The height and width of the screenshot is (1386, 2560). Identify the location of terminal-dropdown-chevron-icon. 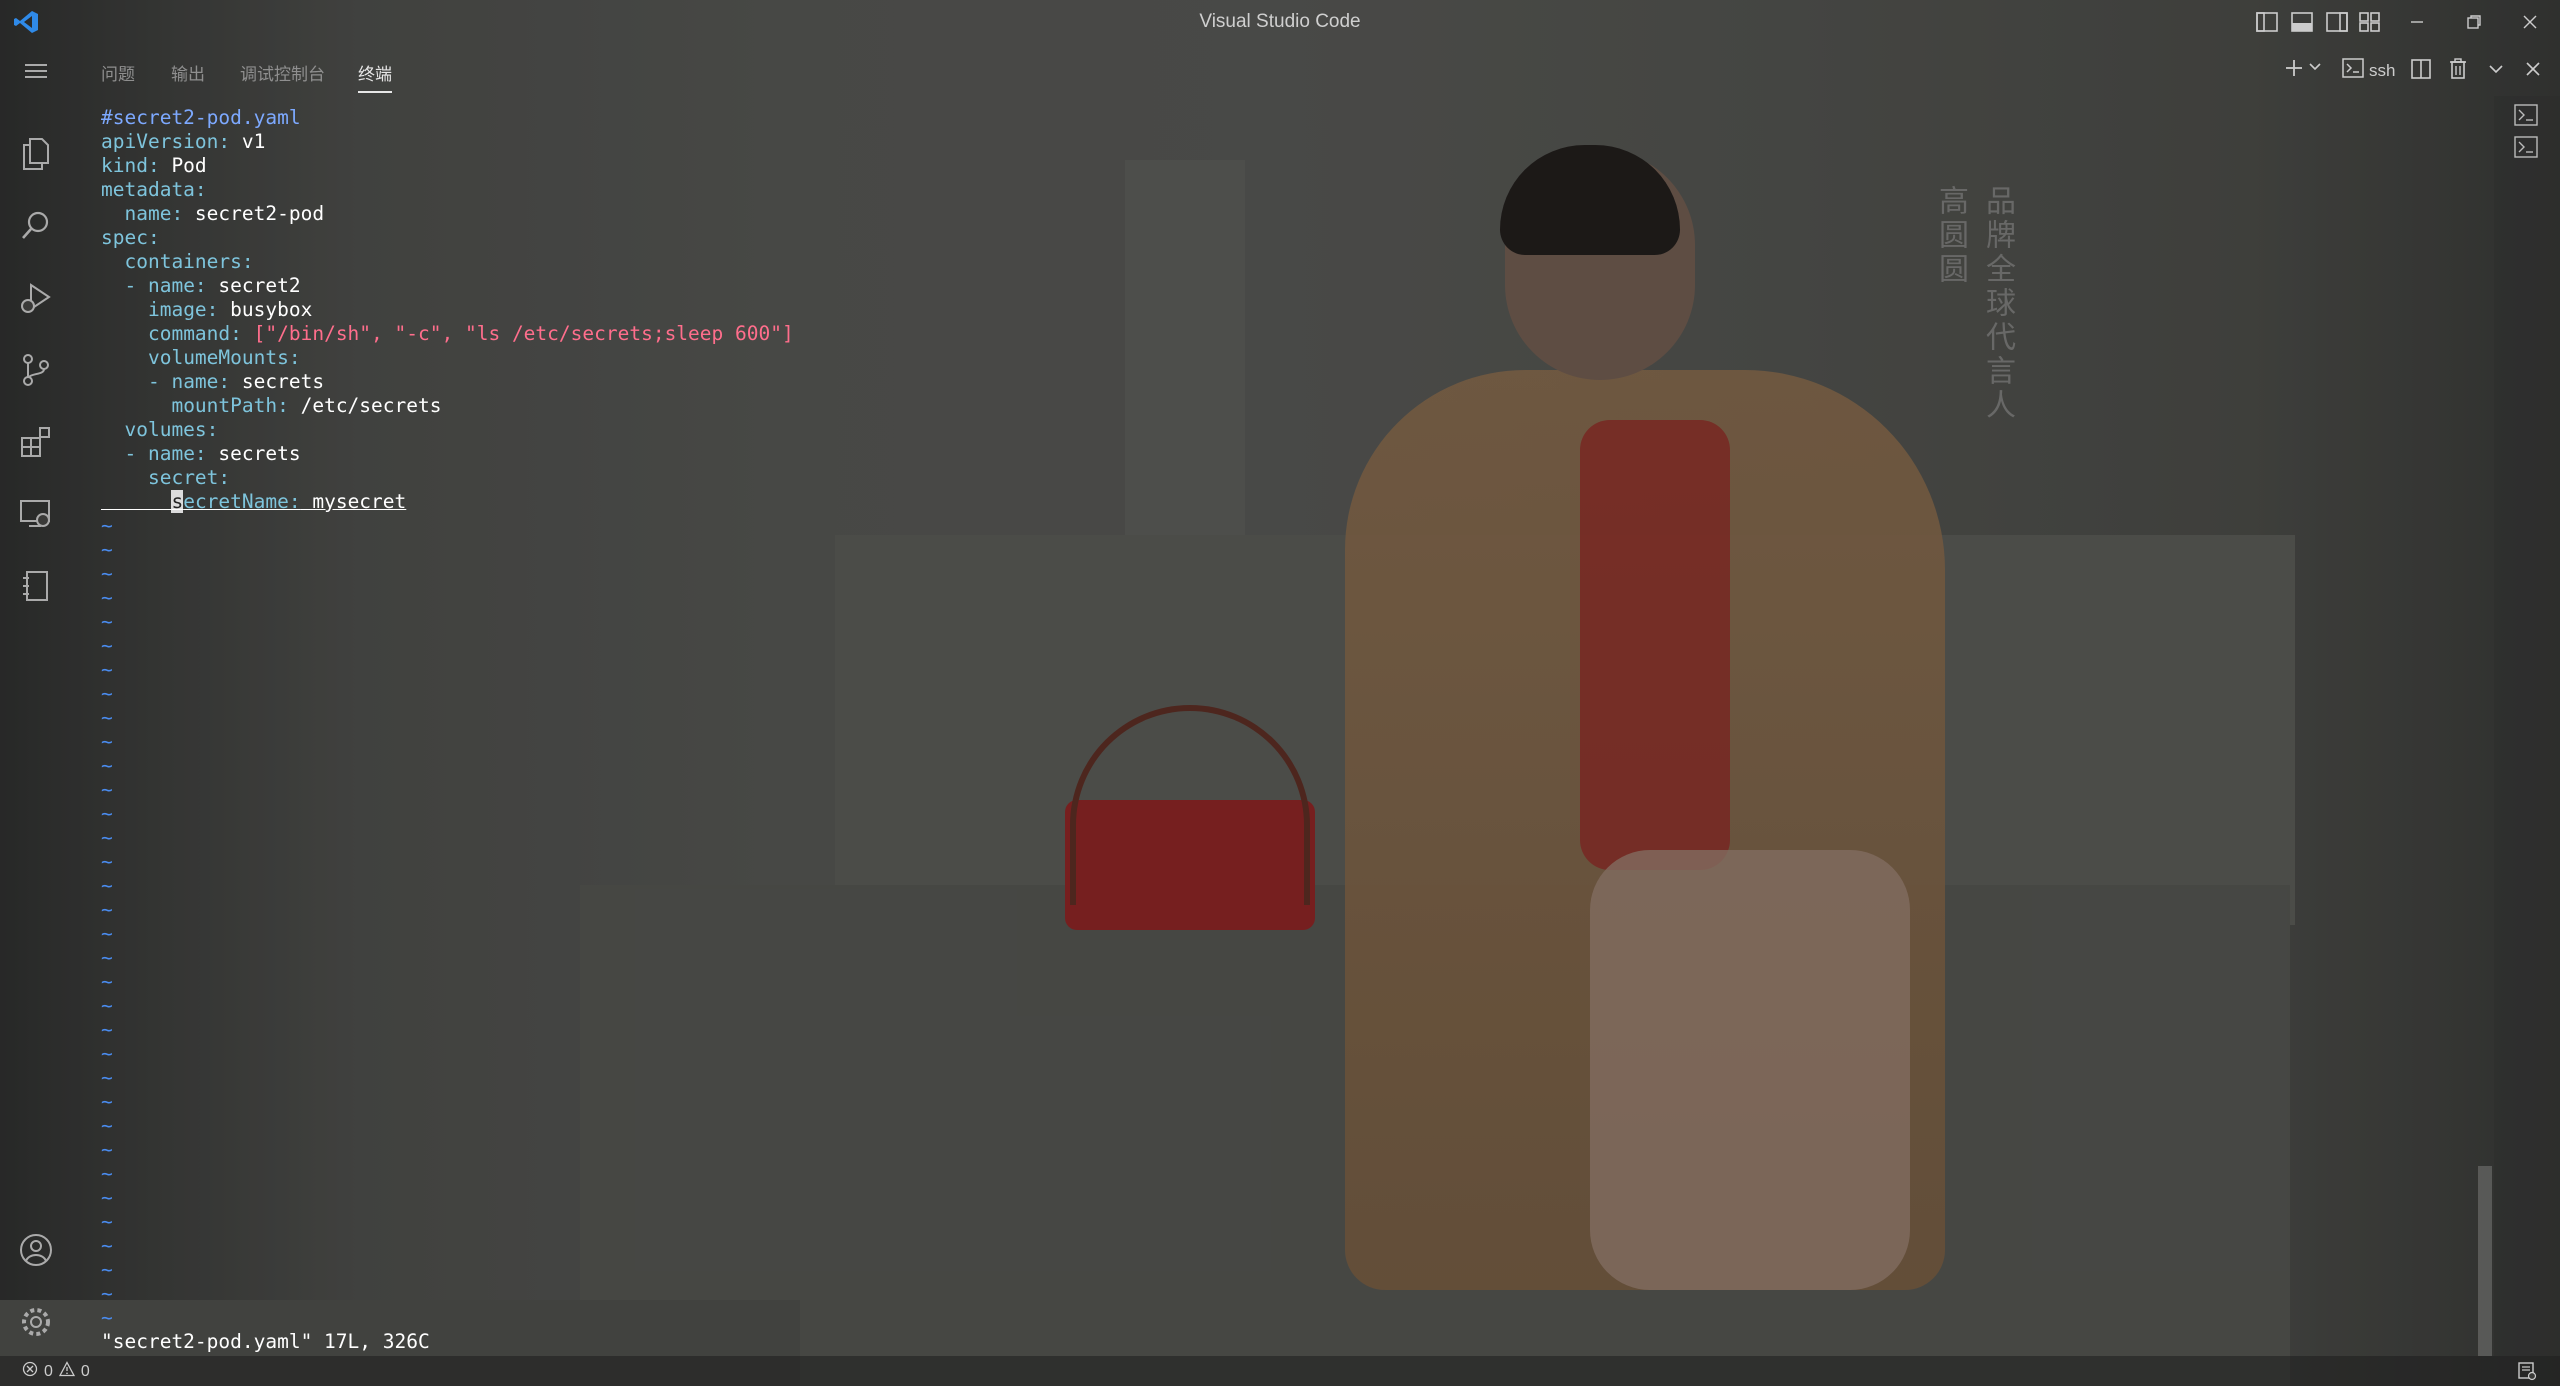
(2315, 69).